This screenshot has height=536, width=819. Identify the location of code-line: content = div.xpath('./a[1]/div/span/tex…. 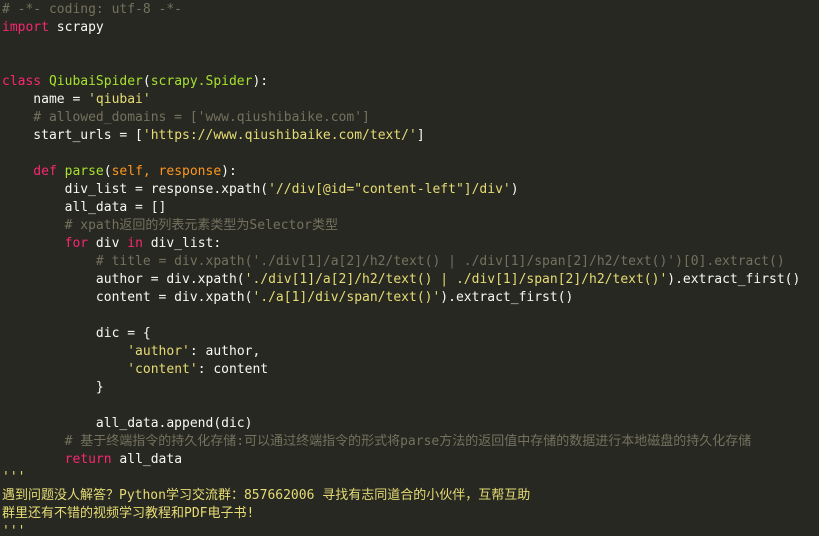
(409, 298).